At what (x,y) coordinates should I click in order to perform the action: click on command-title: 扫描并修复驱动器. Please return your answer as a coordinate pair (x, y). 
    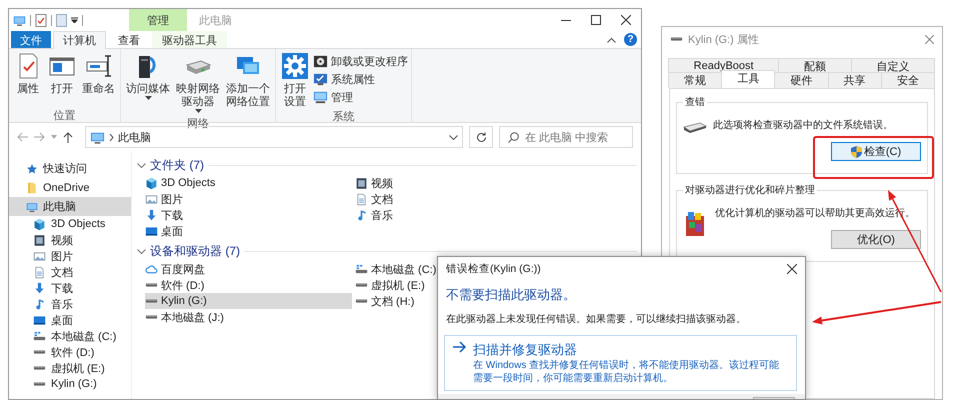
    Looking at the image, I should click on (525, 350).